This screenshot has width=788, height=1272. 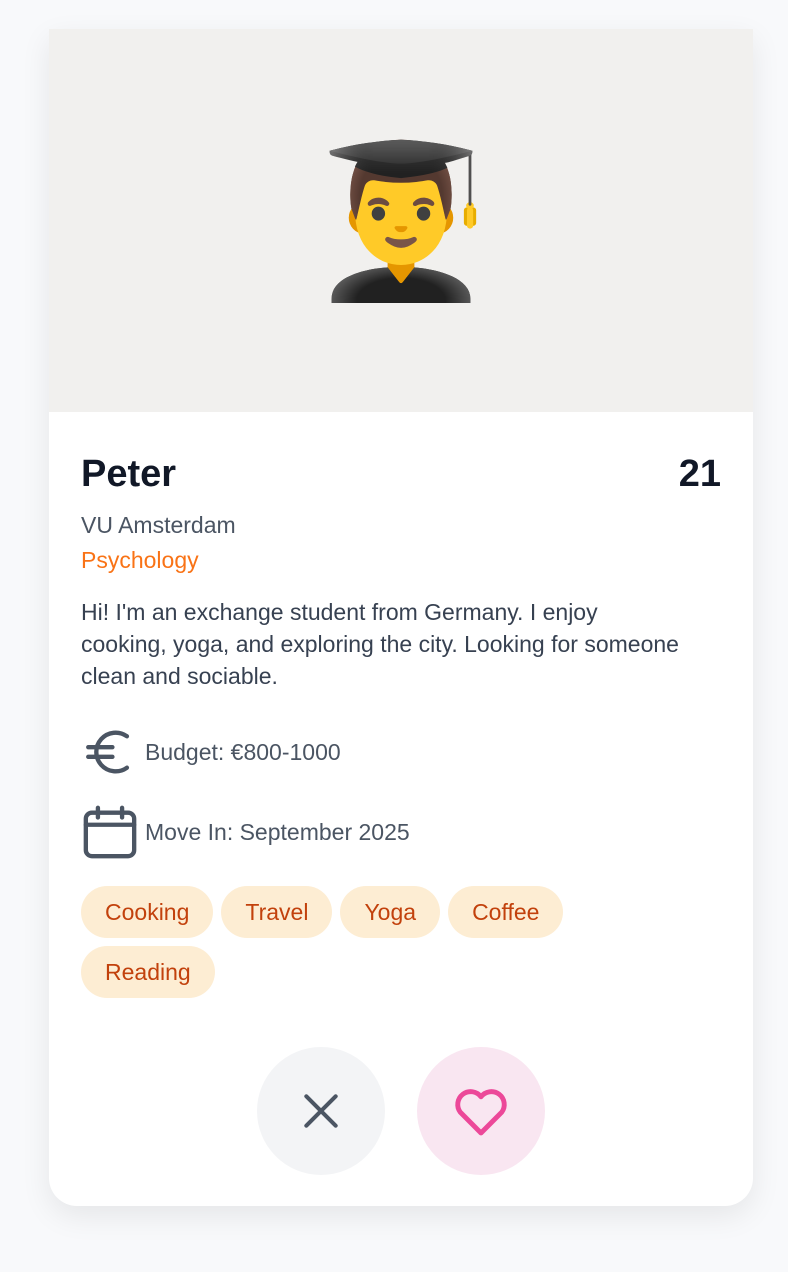 I want to click on like-button, so click(x=481, y=1111).